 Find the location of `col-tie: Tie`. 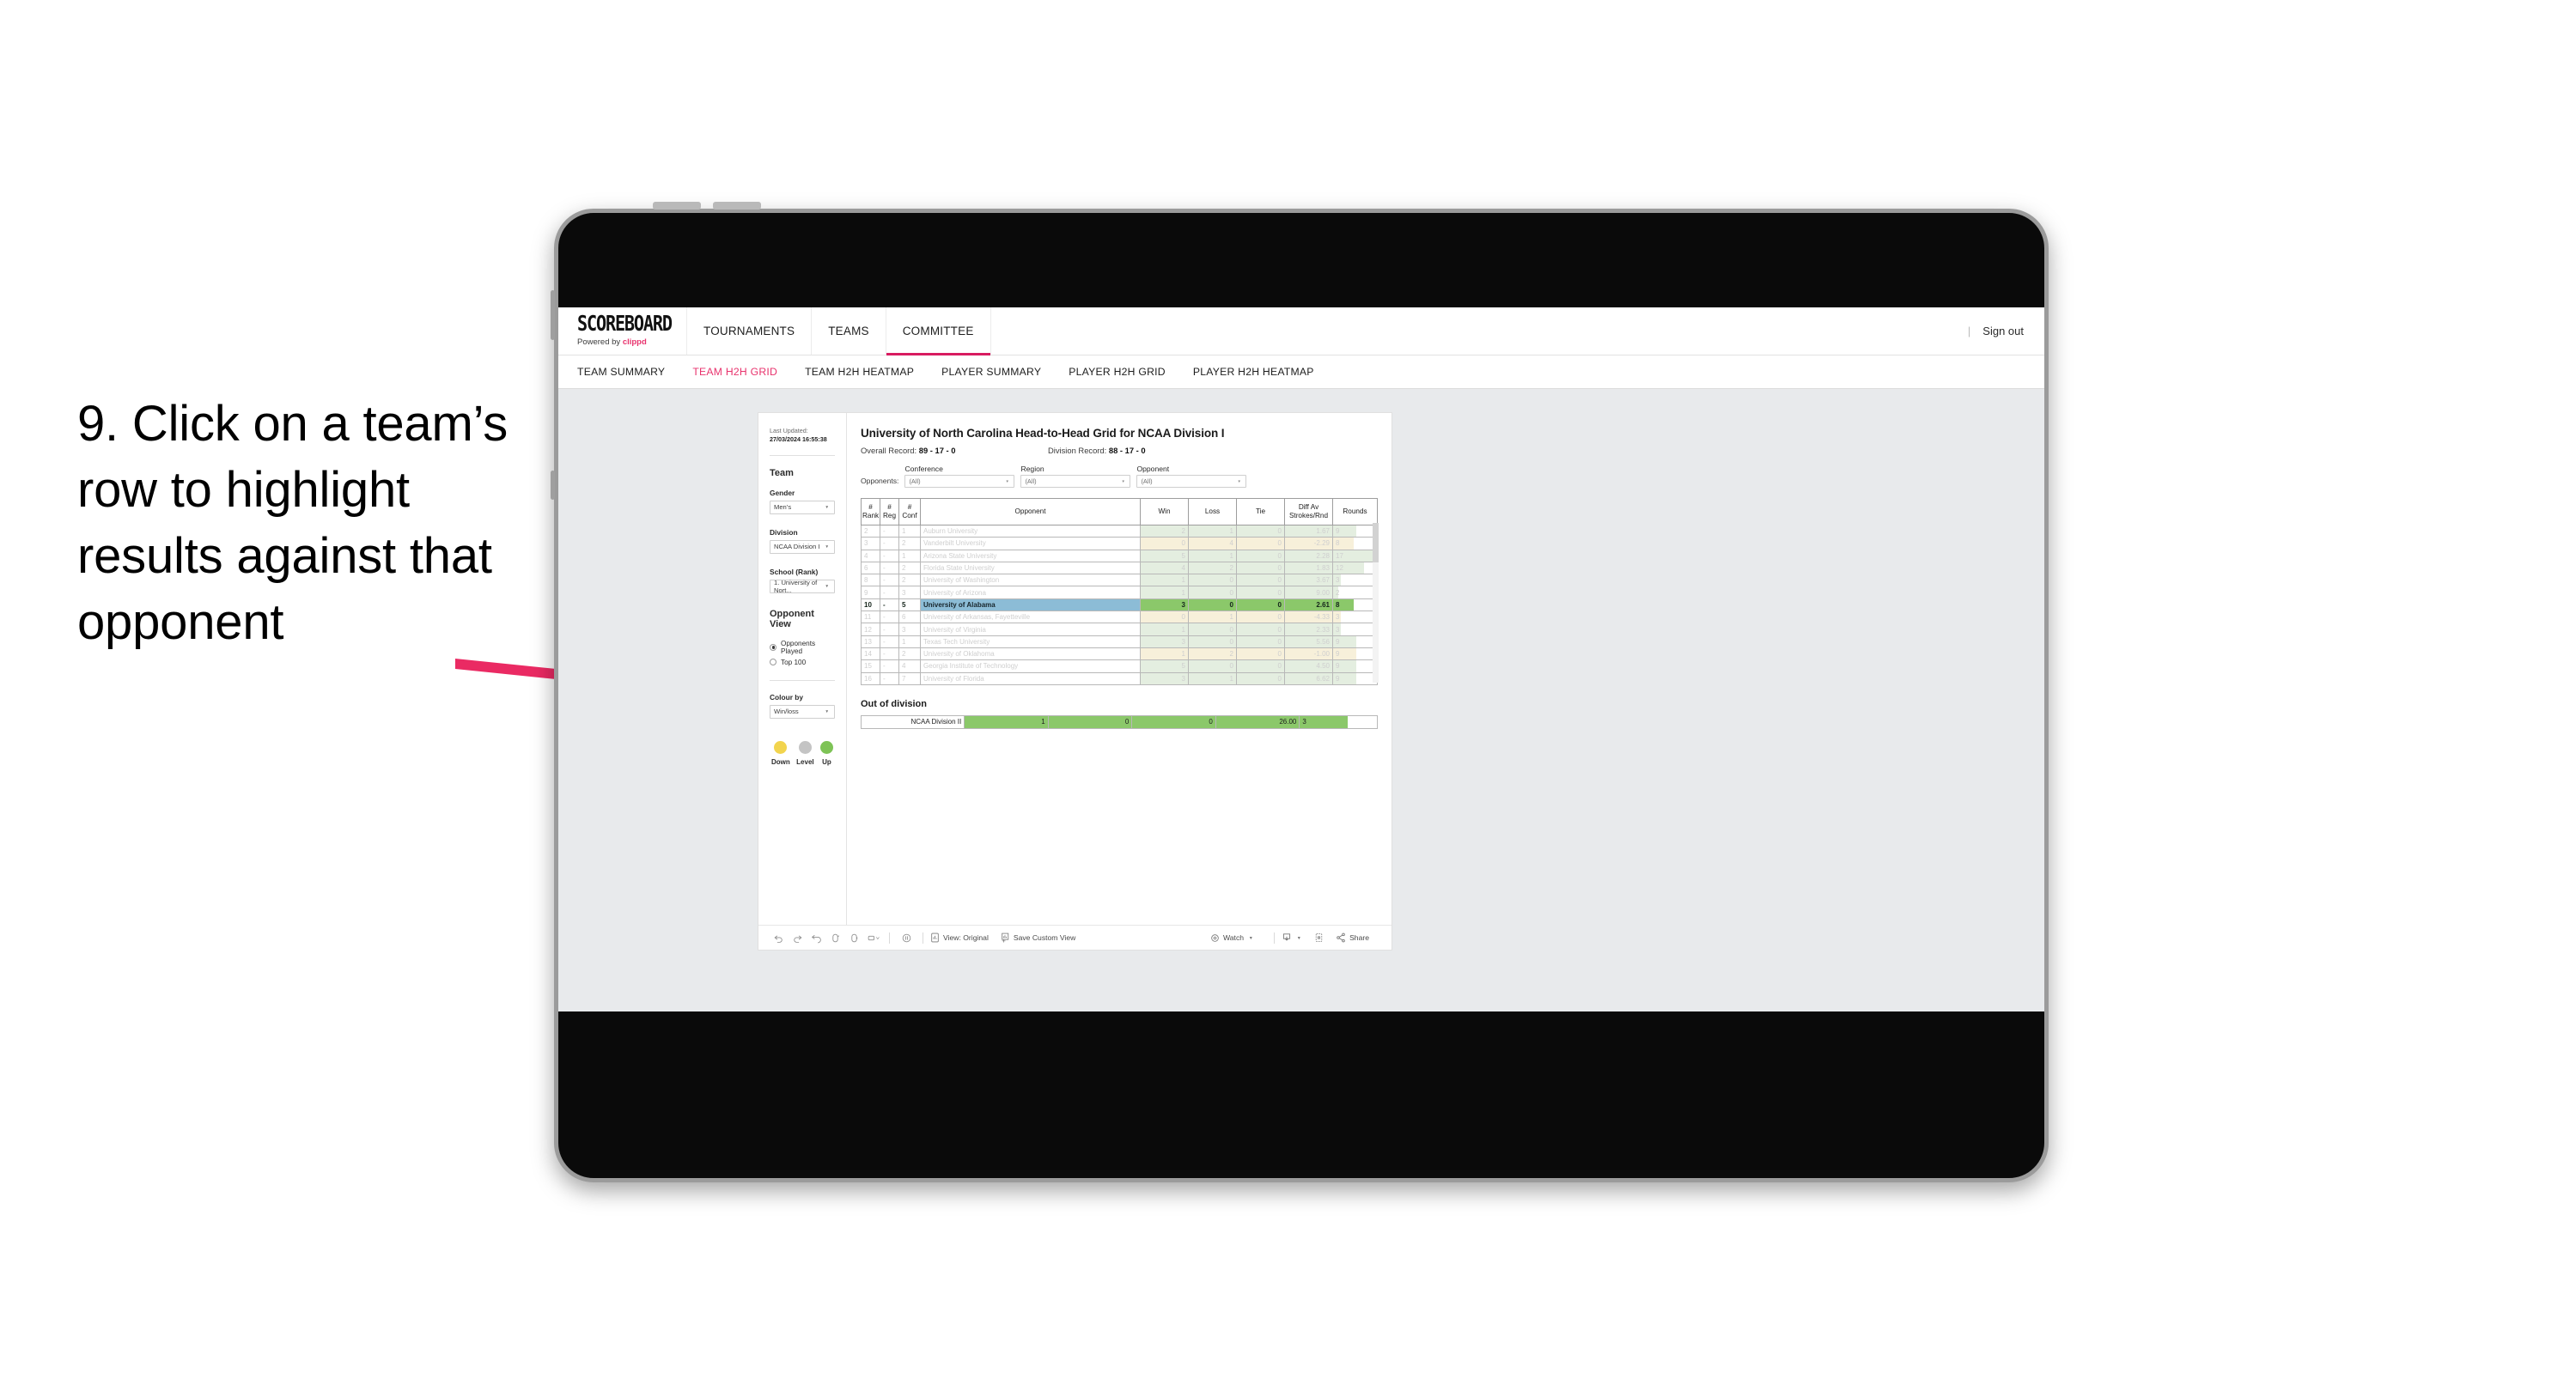

col-tie: Tie is located at coordinates (1260, 511).